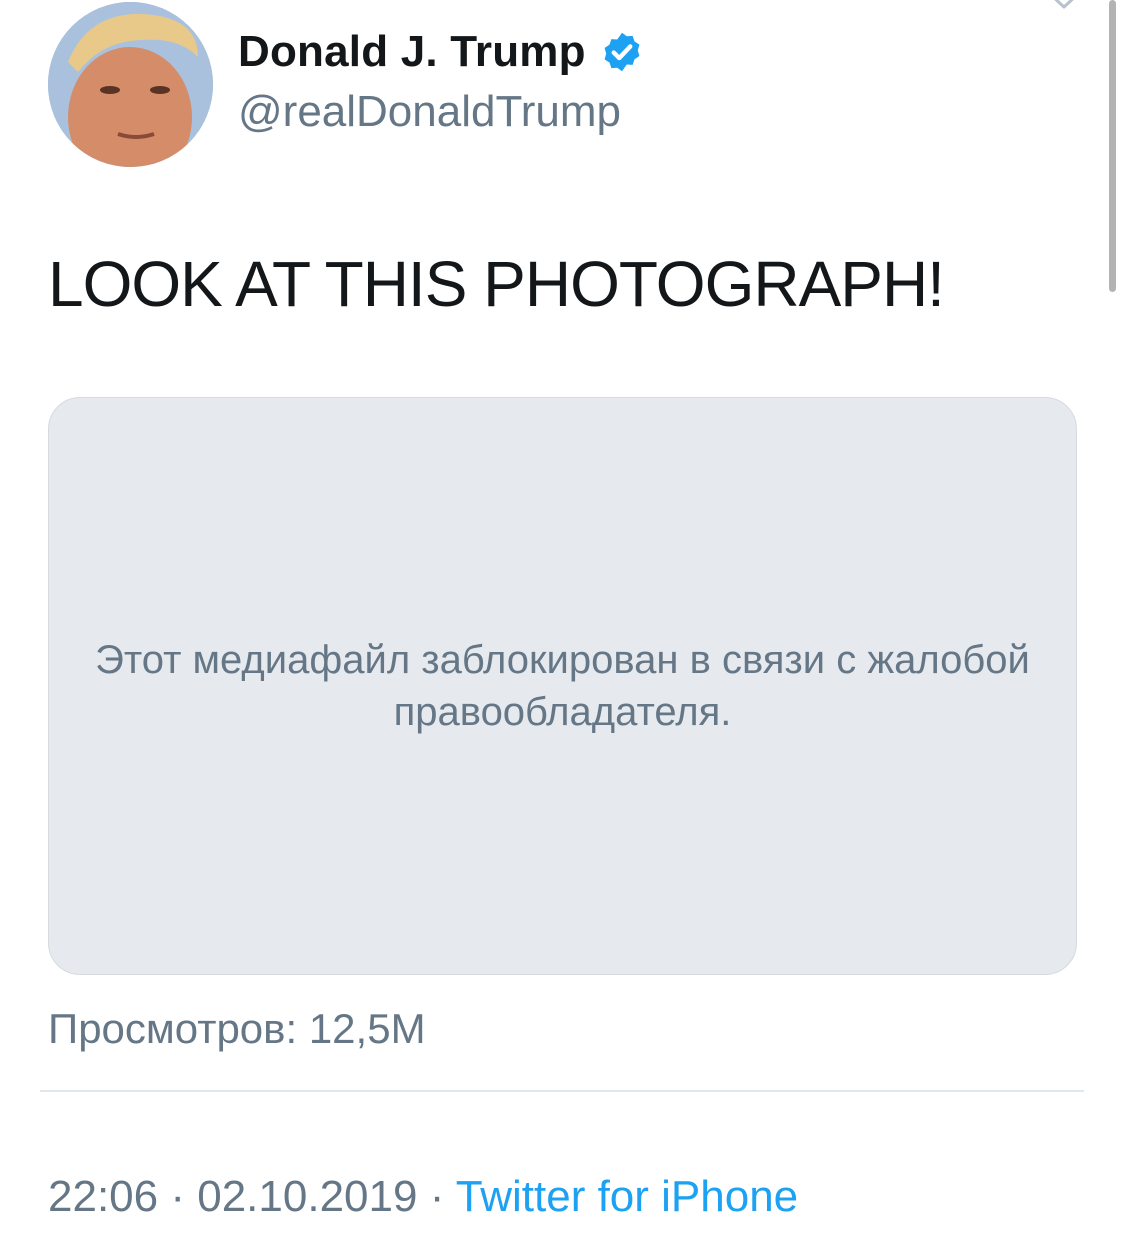 The width and height of the screenshot is (1125, 1248). I want to click on view-count: Просмотров: 12,5M, so click(237, 1028).